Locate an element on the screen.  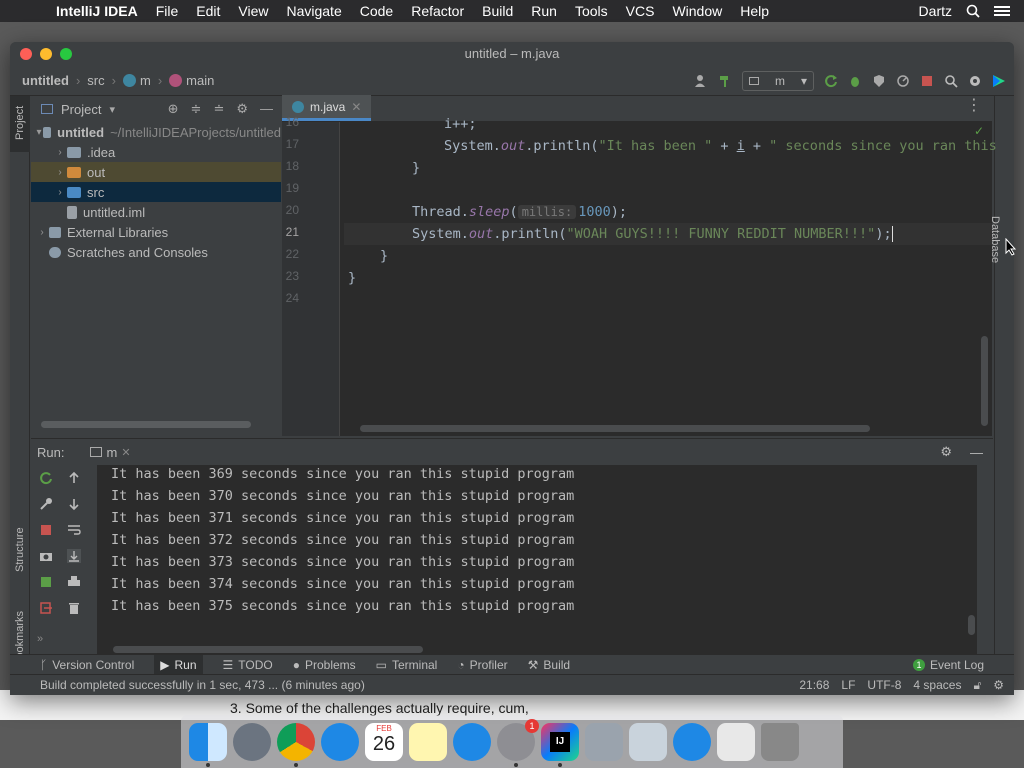
keychain-icon is located at coordinates (604, 741).